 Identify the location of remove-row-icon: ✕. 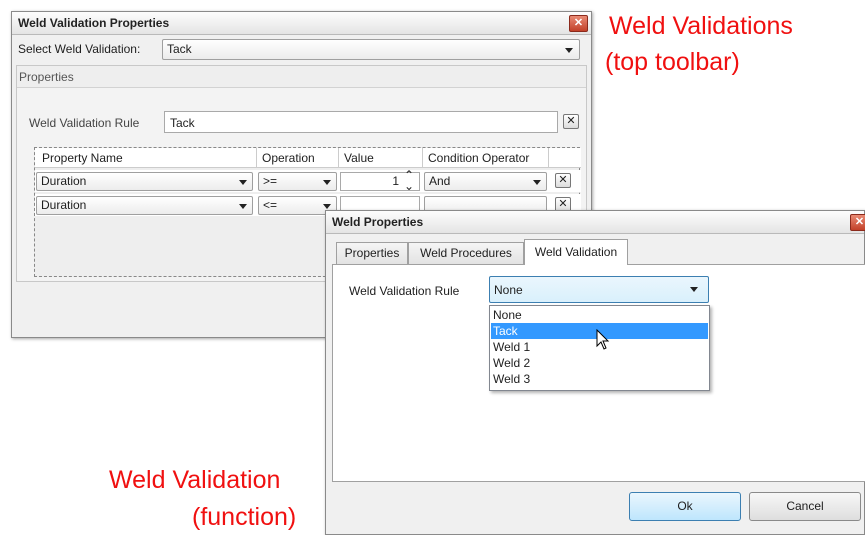
(563, 180).